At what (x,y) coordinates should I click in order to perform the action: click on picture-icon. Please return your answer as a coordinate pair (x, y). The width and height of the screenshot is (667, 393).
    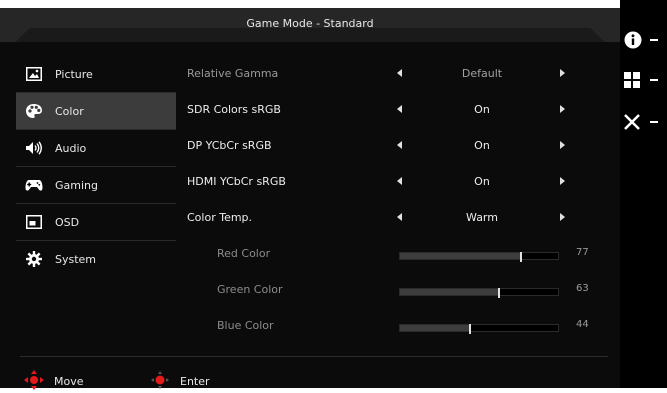
    Looking at the image, I should click on (34, 74).